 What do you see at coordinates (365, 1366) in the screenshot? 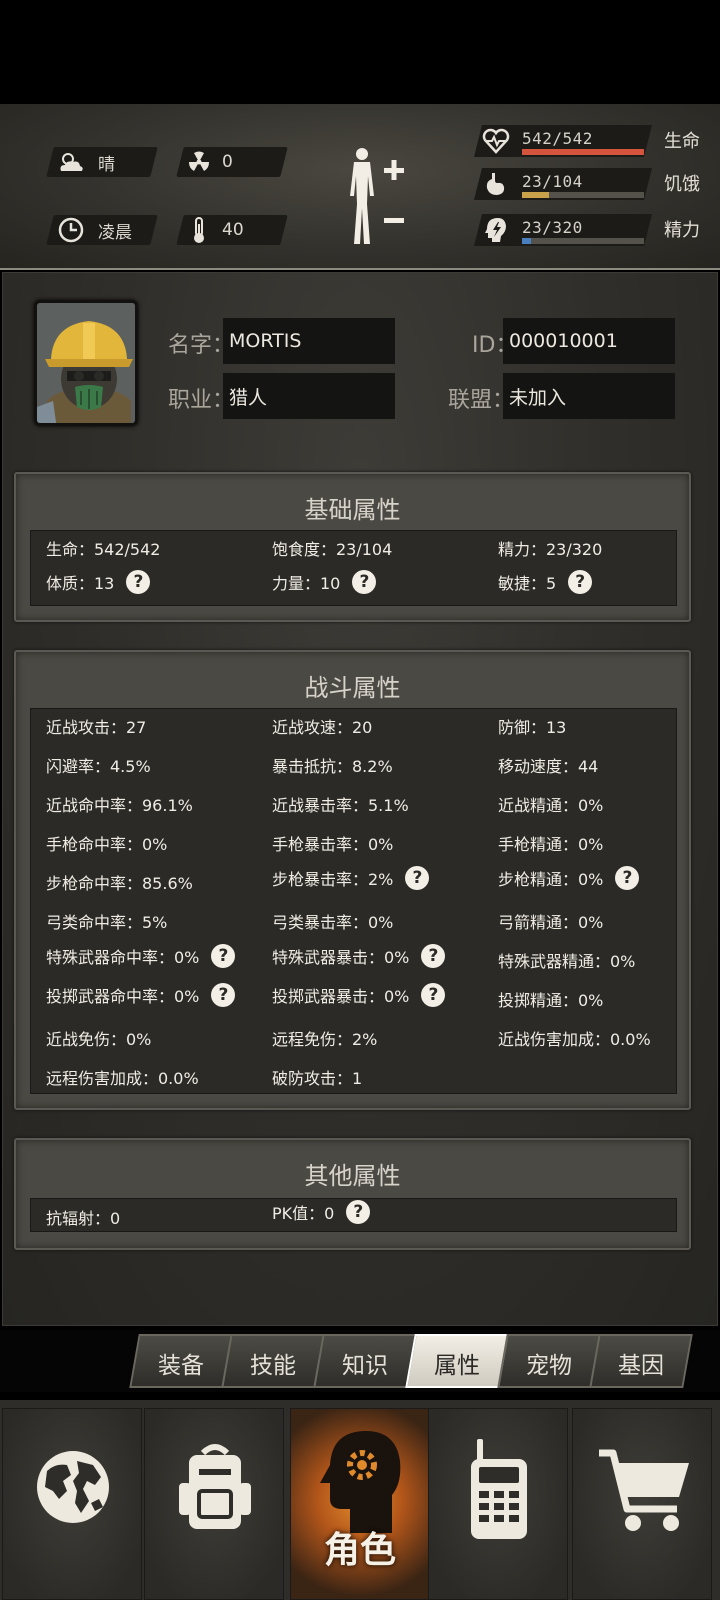
I see `tab-knowledge-label: 知识` at bounding box center [365, 1366].